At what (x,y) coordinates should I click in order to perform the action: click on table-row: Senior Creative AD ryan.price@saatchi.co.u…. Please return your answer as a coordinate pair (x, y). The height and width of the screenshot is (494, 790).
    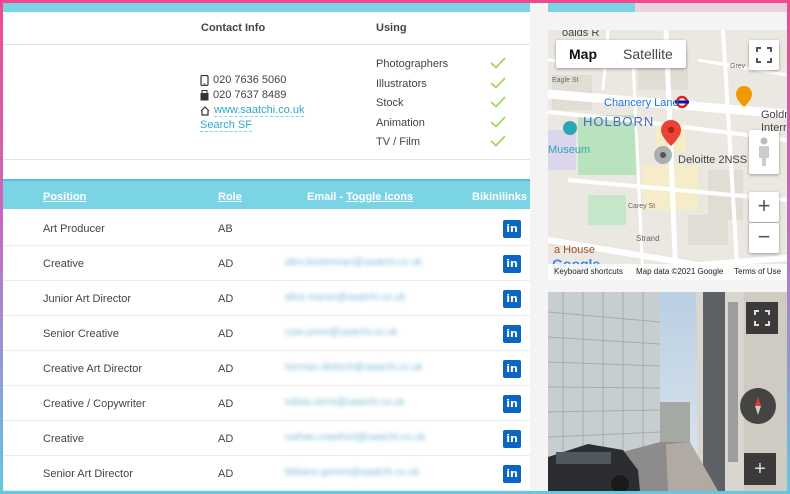
    Looking at the image, I should click on (266, 333).